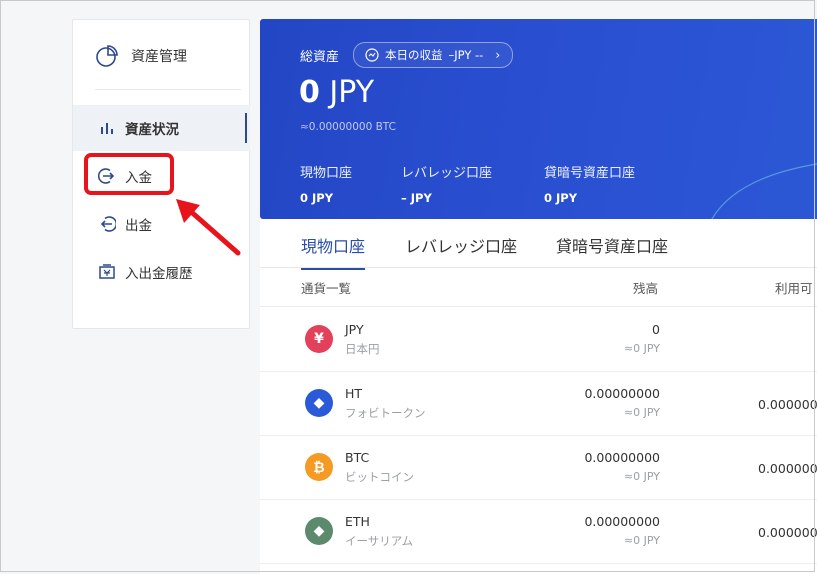 This screenshot has height=574, width=817. What do you see at coordinates (354, 329) in the screenshot?
I see `currency-symbol: JPY` at bounding box center [354, 329].